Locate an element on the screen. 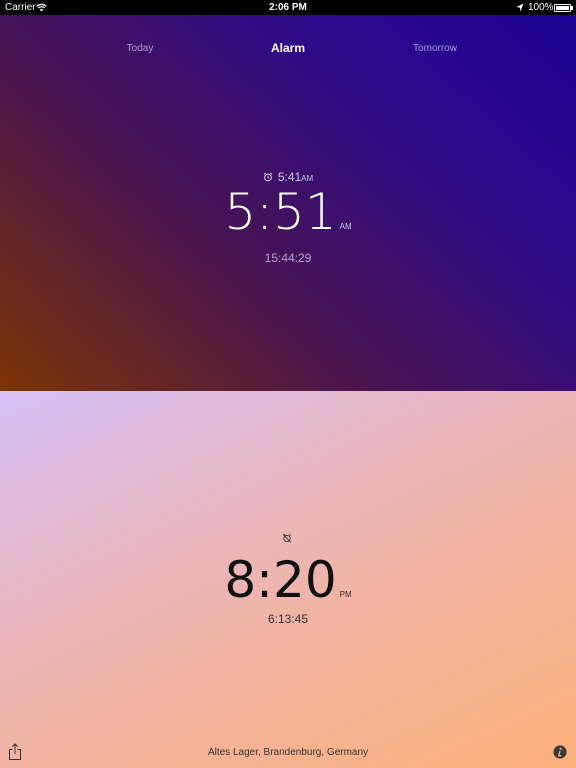 This screenshot has height=768, width=576. top-time-block: 5:51 AM is located at coordinates (288, 212).